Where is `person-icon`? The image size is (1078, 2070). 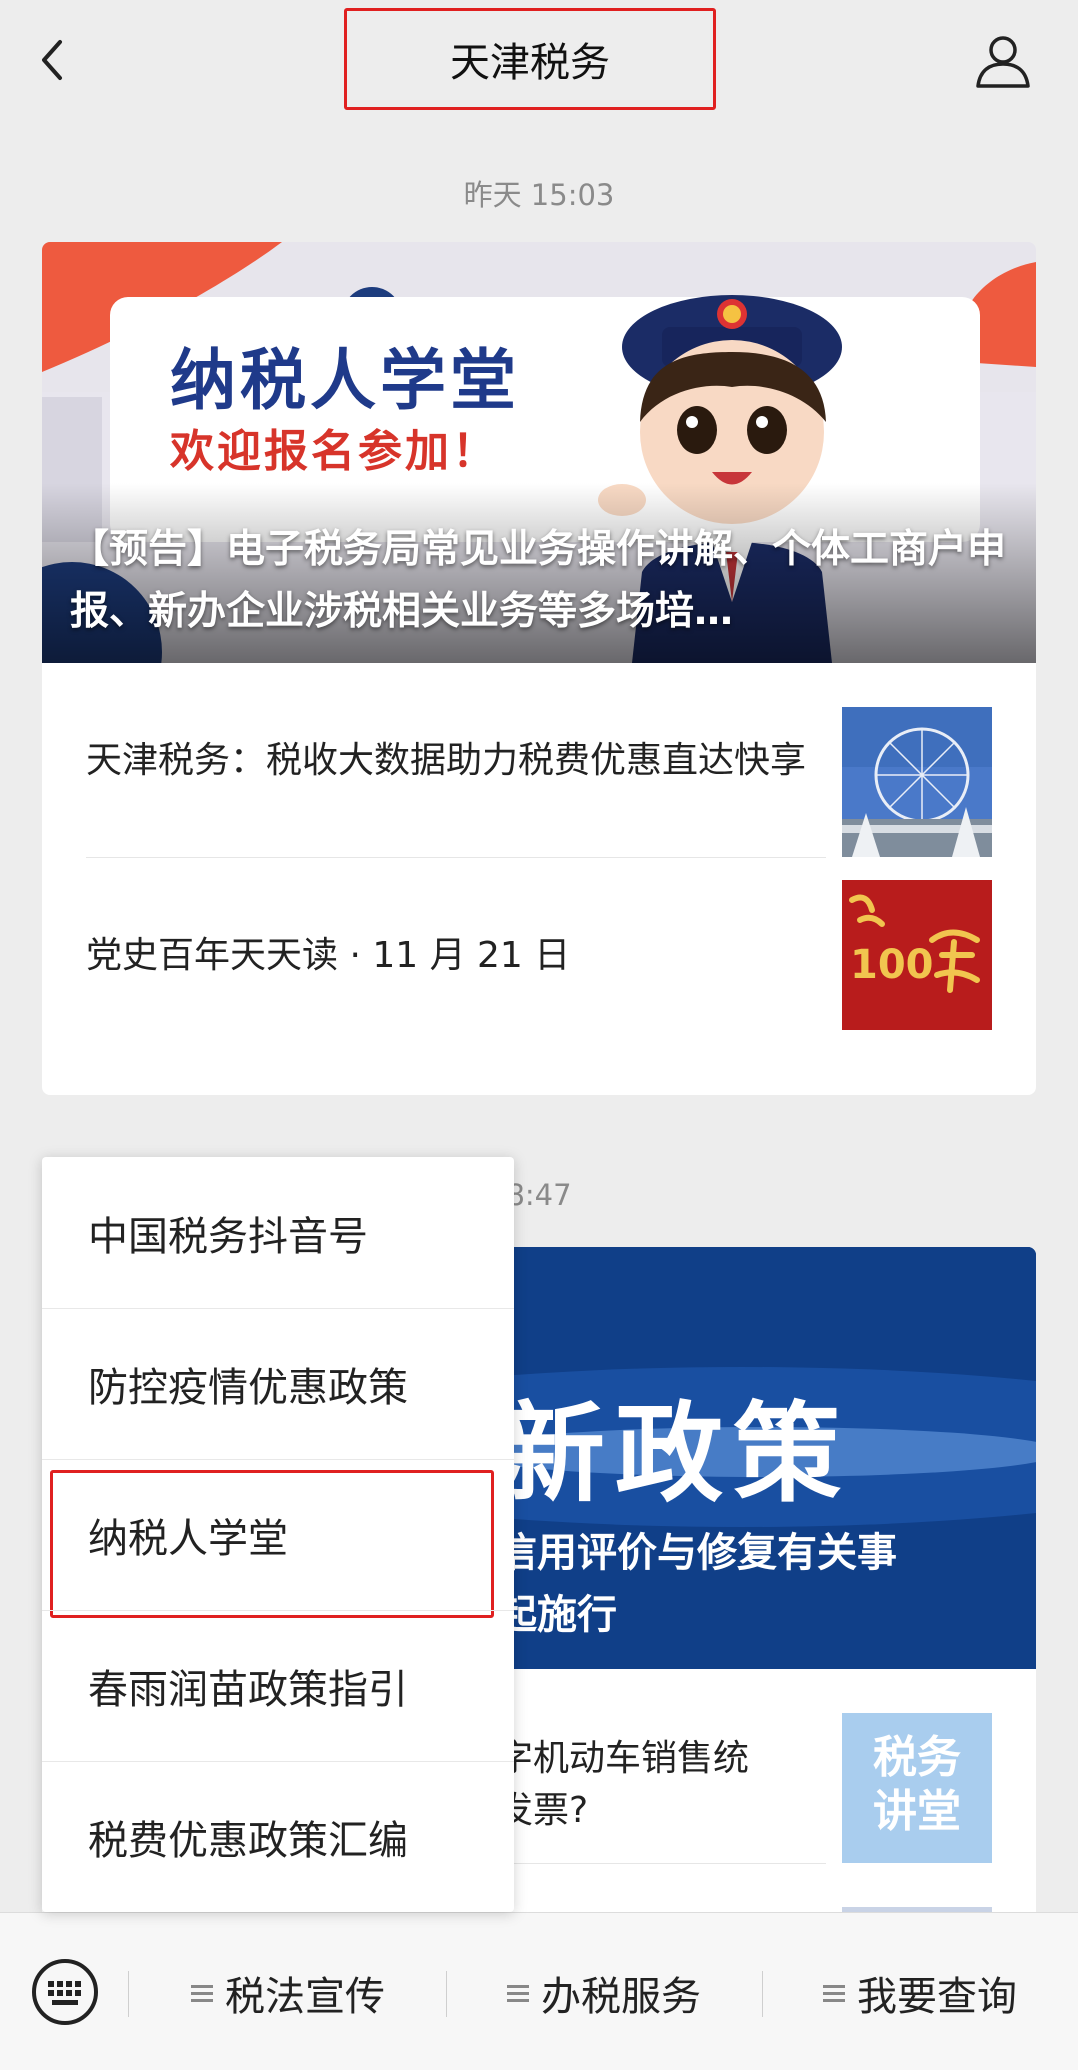 person-icon is located at coordinates (1003, 62).